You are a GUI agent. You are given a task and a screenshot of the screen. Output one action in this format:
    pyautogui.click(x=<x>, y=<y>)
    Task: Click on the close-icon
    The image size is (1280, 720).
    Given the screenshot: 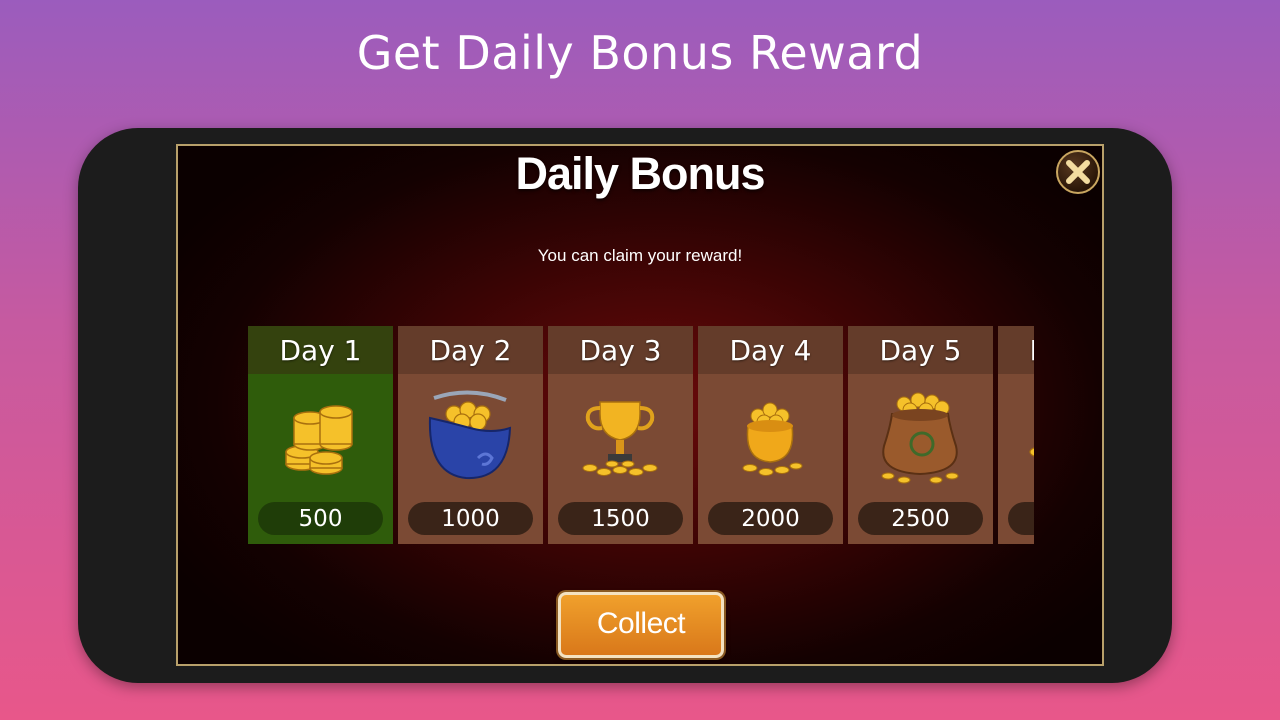 What is the action you would take?
    pyautogui.click(x=1078, y=172)
    